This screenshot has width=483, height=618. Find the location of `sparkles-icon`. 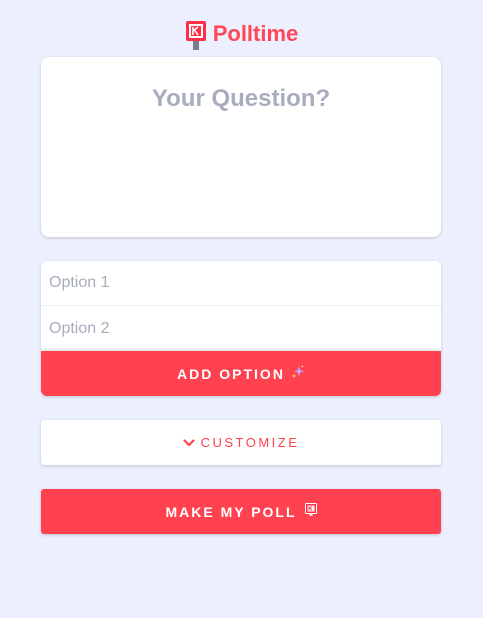

sparkles-icon is located at coordinates (298, 371).